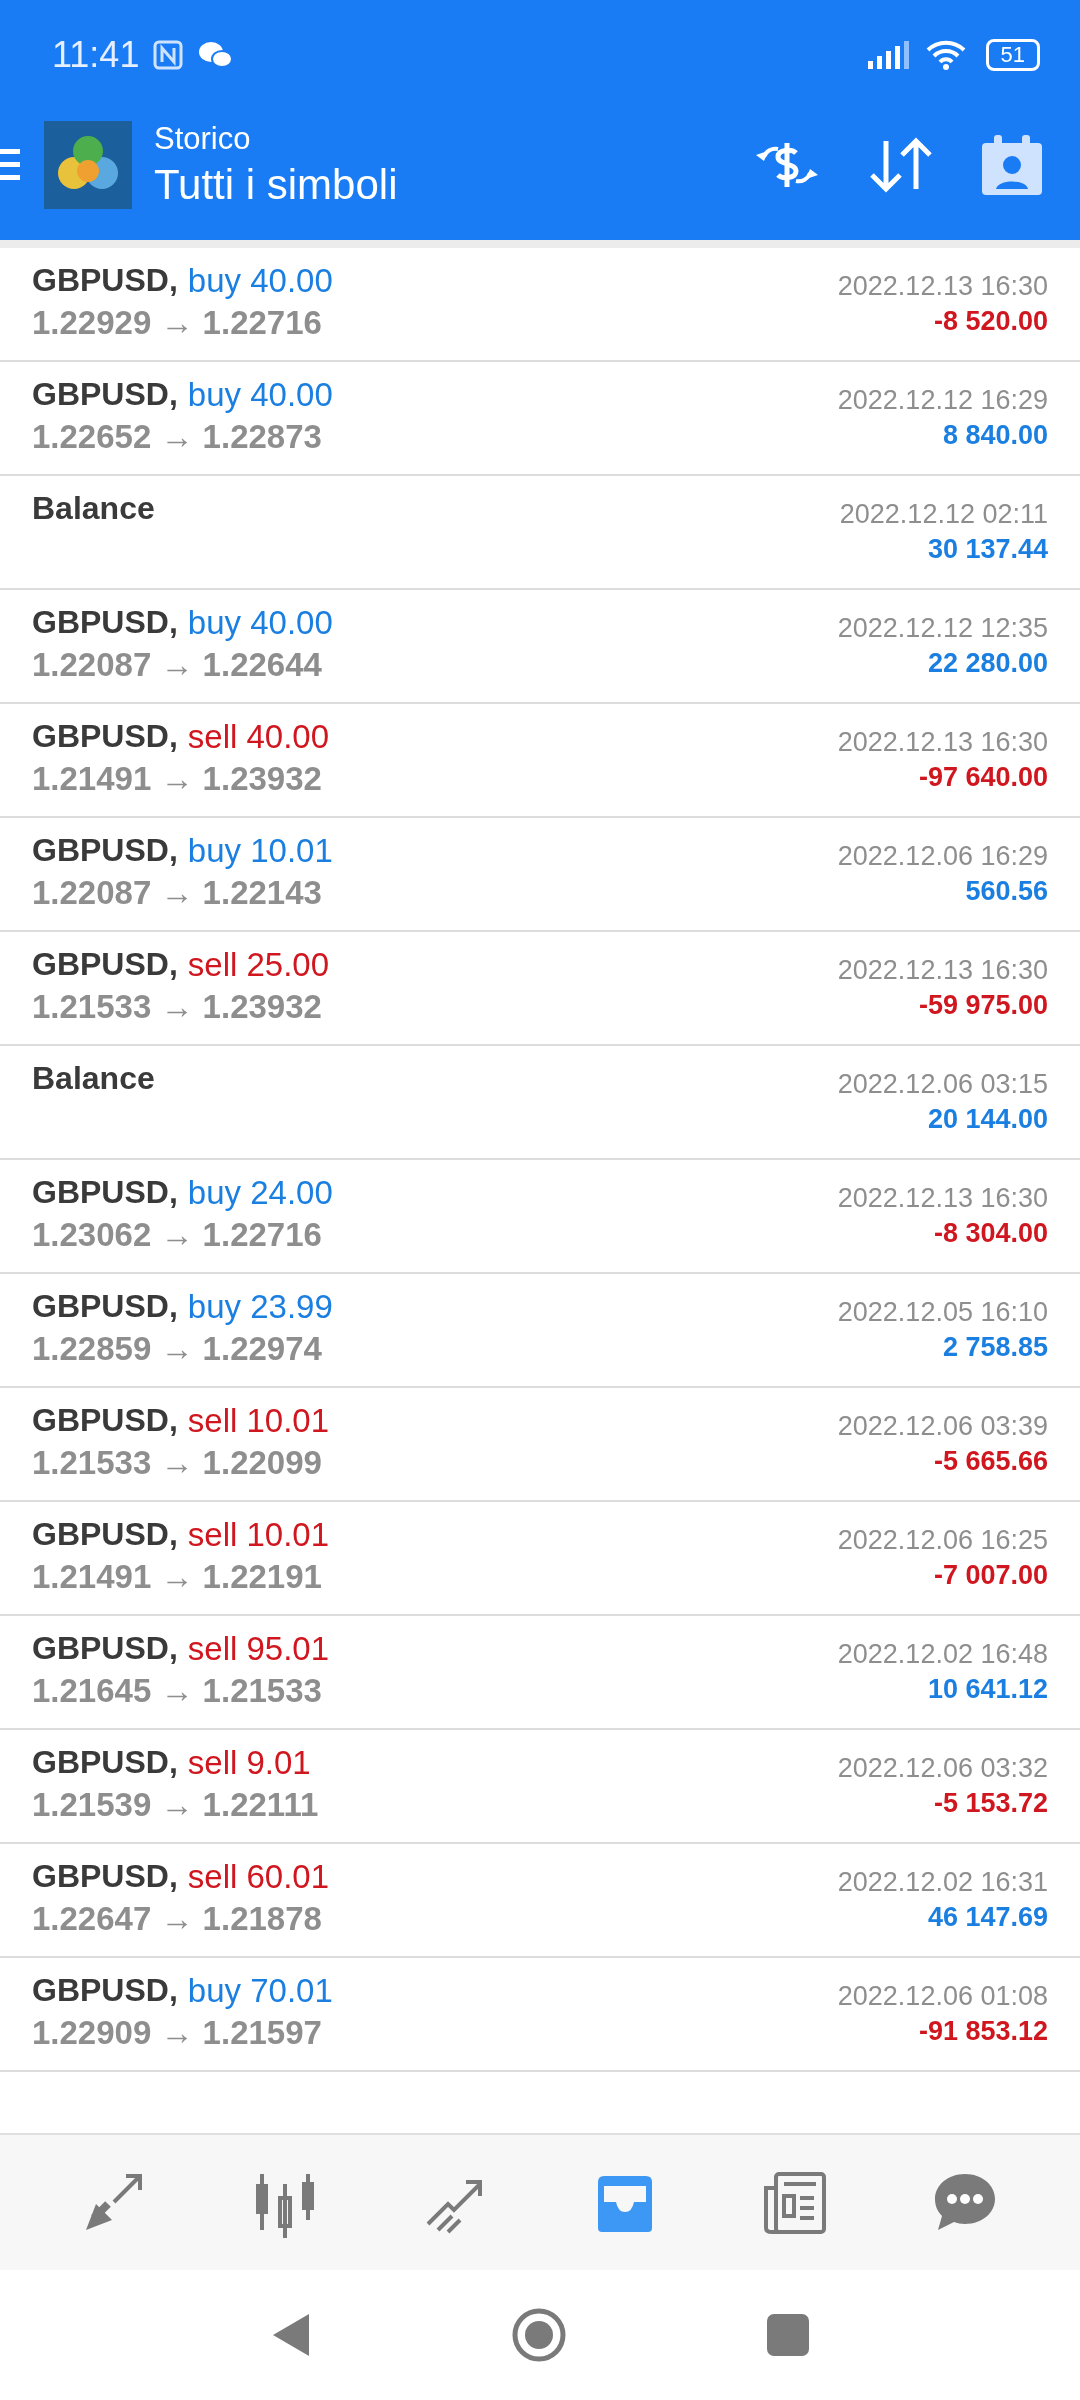  Describe the element at coordinates (539, 2335) in the screenshot. I see `home-icon` at that location.